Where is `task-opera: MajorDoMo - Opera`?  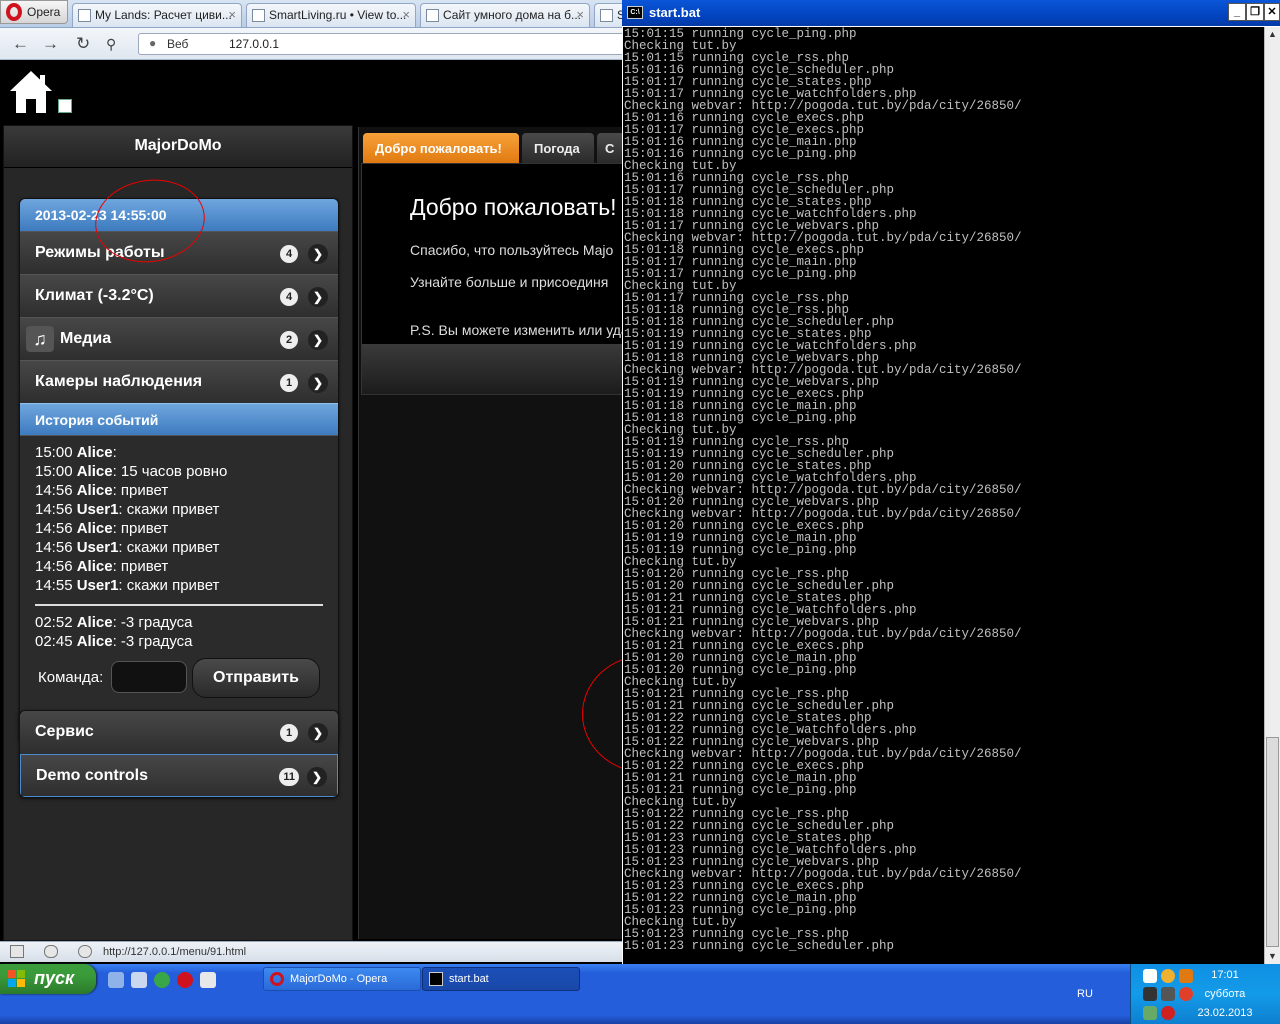 task-opera: MajorDoMo - Opera is located at coordinates (342, 979).